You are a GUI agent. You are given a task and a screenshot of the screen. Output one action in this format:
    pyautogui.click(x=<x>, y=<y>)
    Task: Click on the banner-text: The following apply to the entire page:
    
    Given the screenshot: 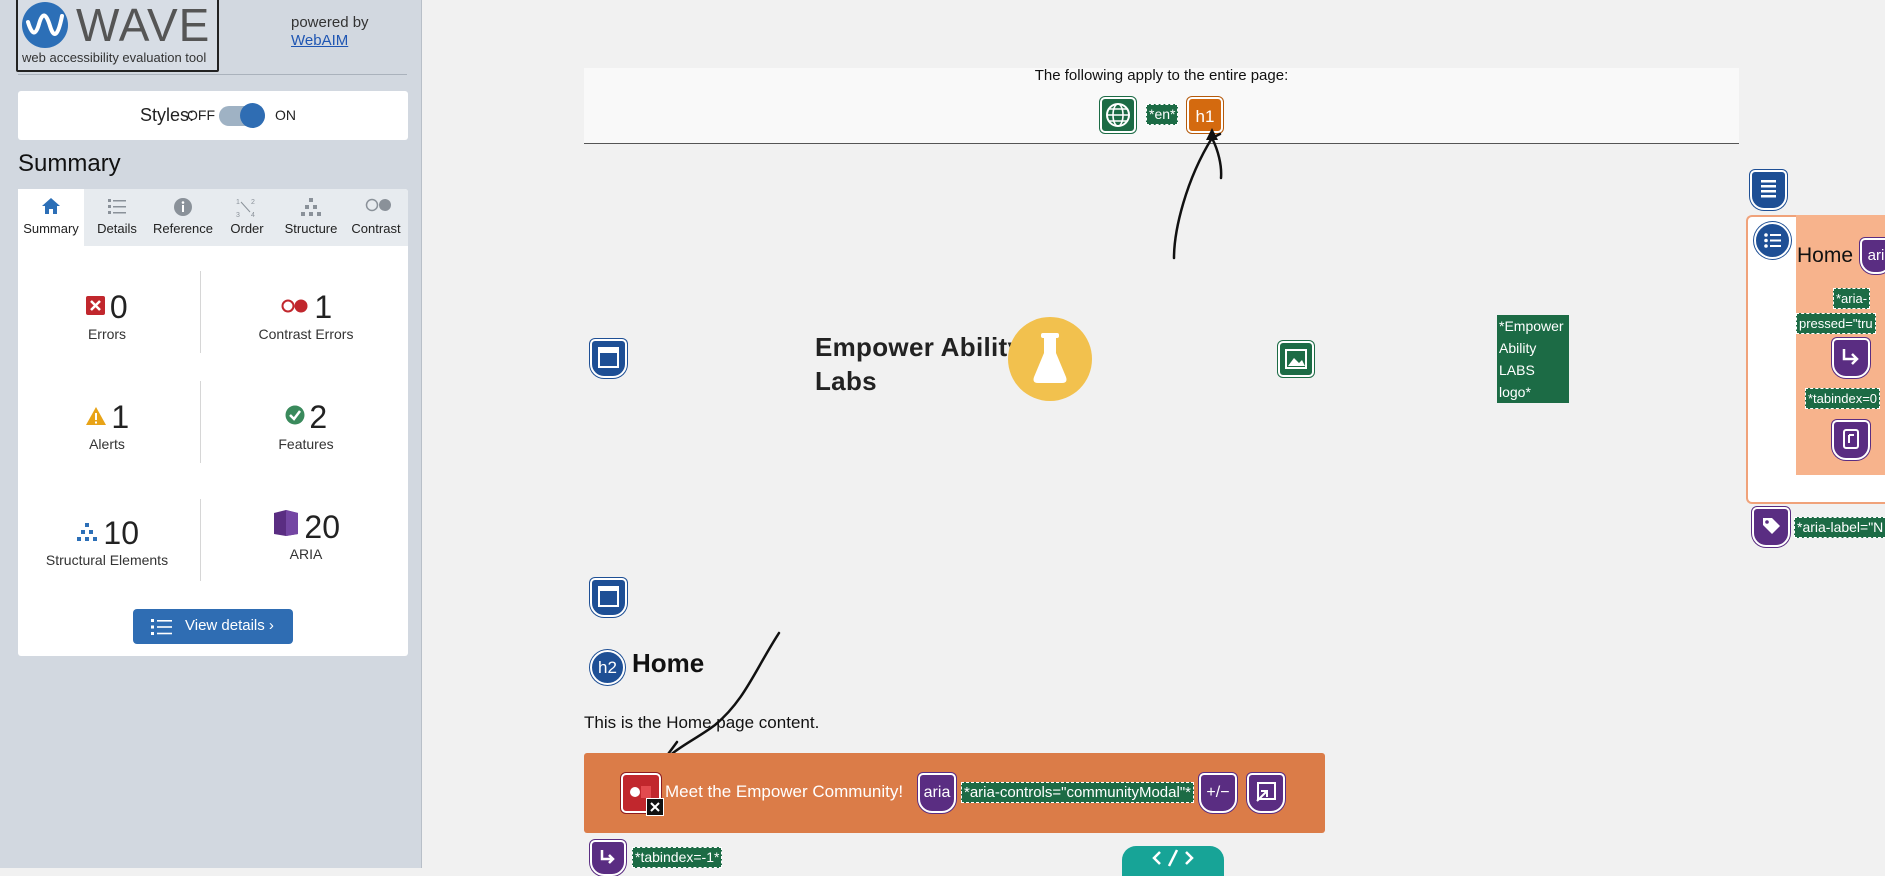 What is the action you would take?
    pyautogui.click(x=1161, y=75)
    